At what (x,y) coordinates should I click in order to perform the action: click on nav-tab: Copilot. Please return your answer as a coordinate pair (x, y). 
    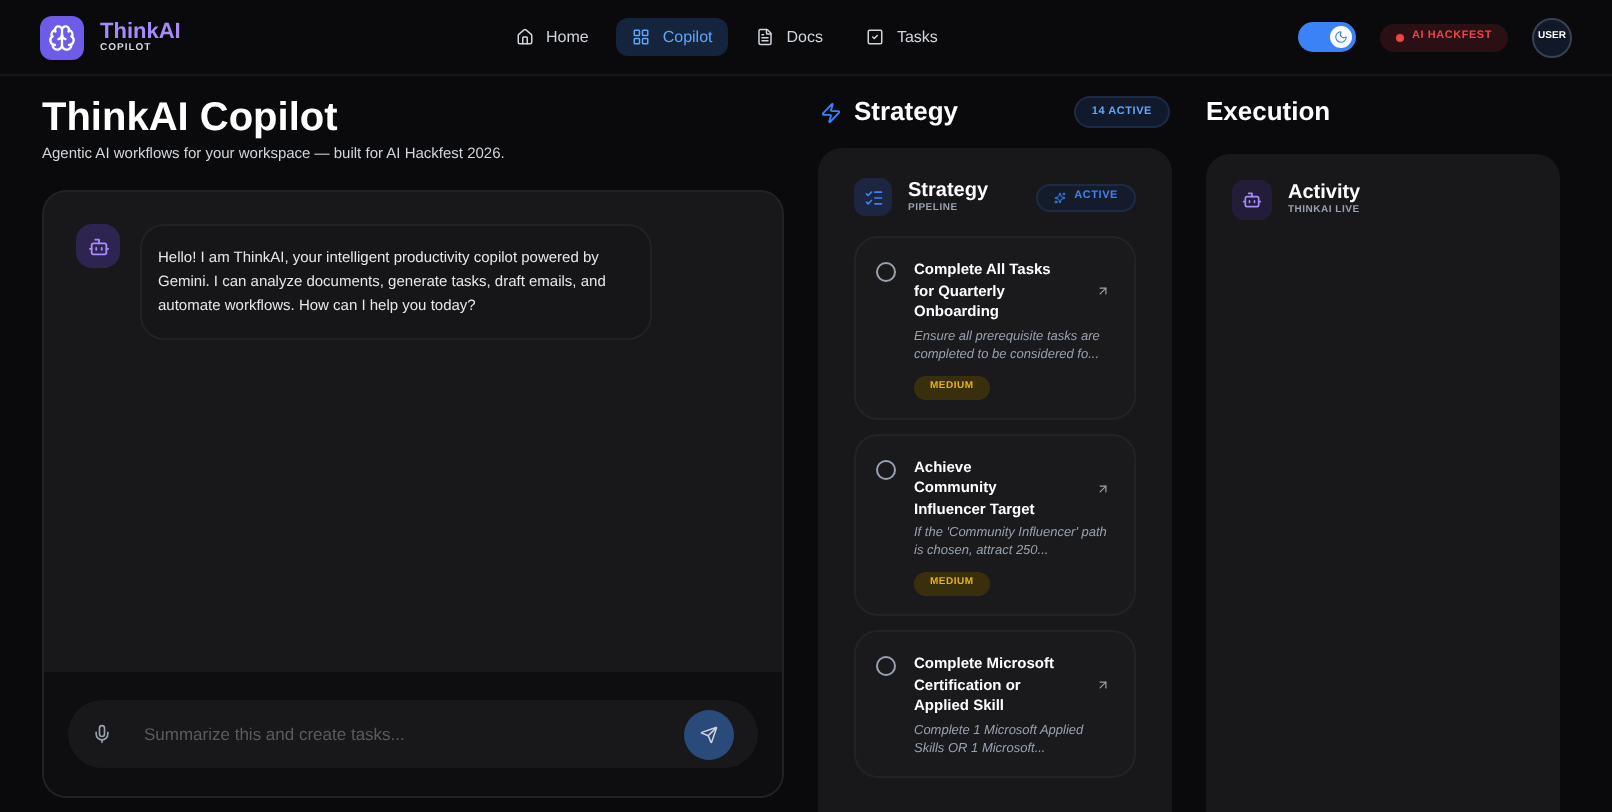
    Looking at the image, I should click on (672, 37).